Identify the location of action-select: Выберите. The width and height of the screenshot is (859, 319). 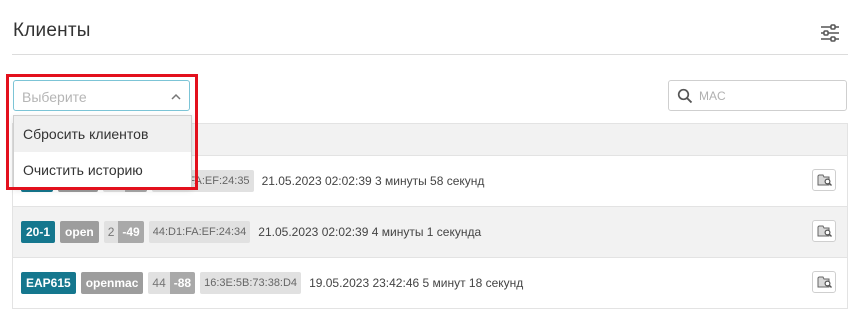
(101, 95).